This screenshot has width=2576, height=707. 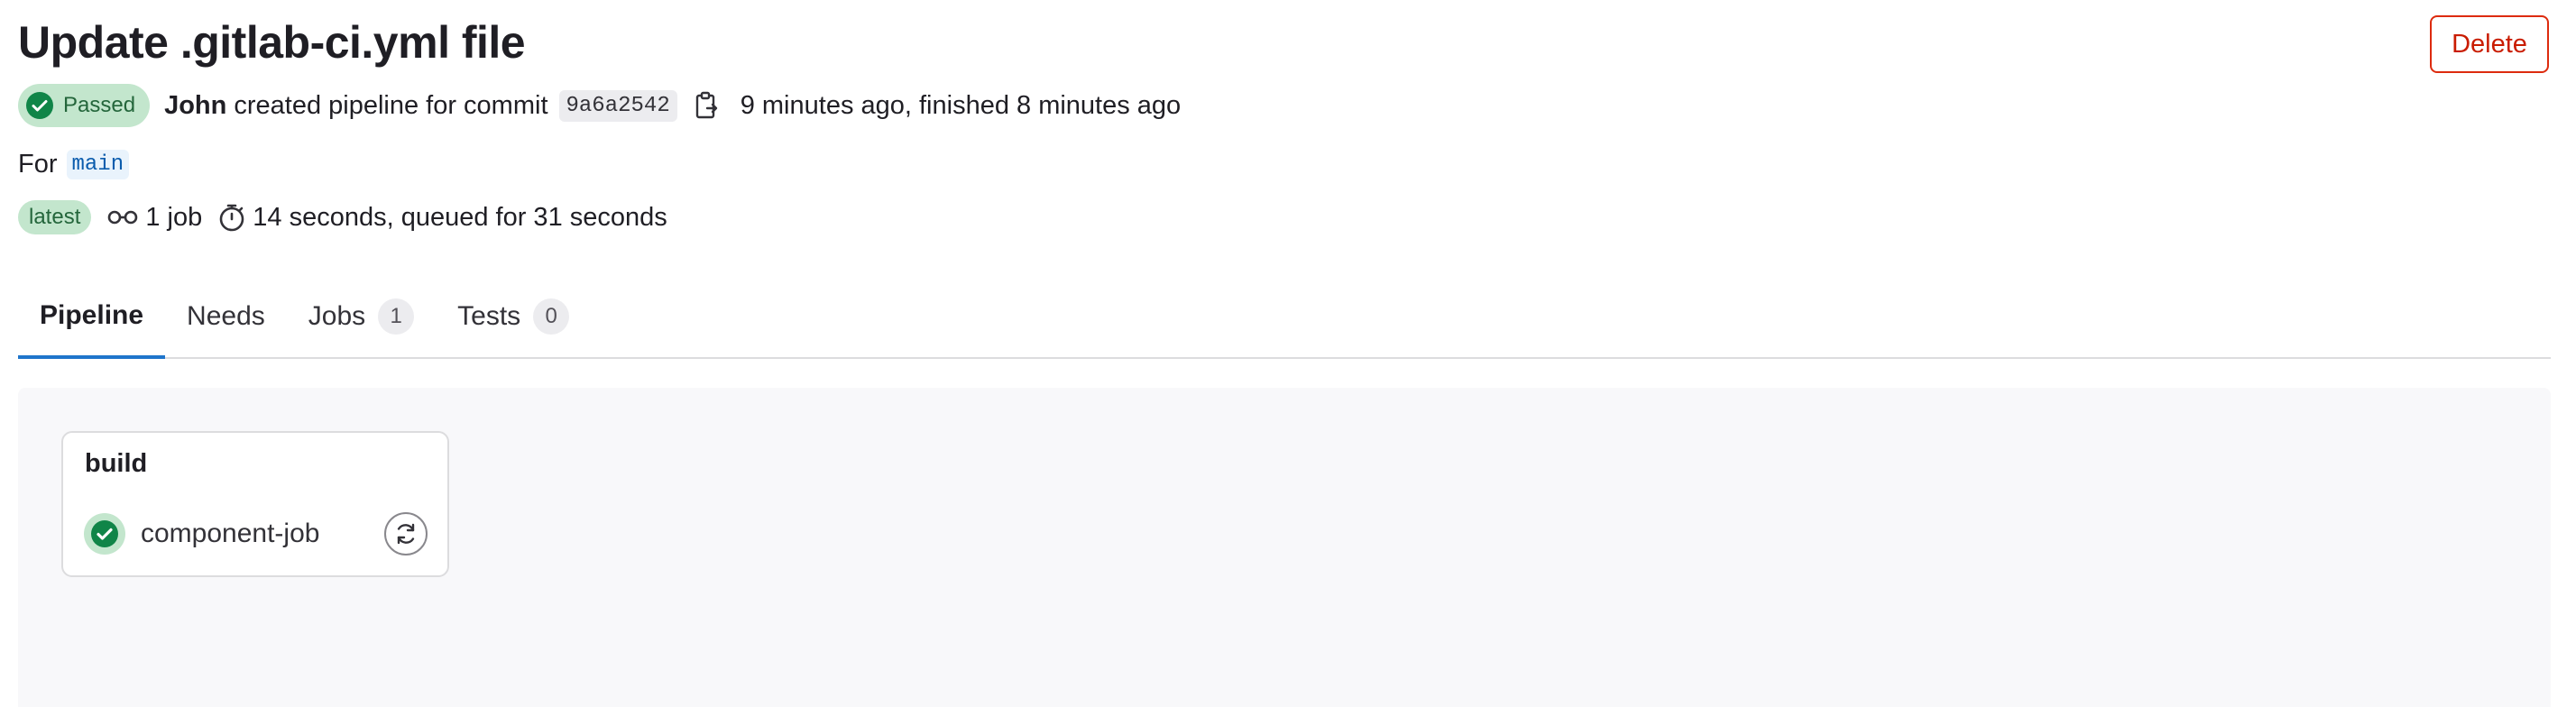 I want to click on retry-button, so click(x=406, y=534).